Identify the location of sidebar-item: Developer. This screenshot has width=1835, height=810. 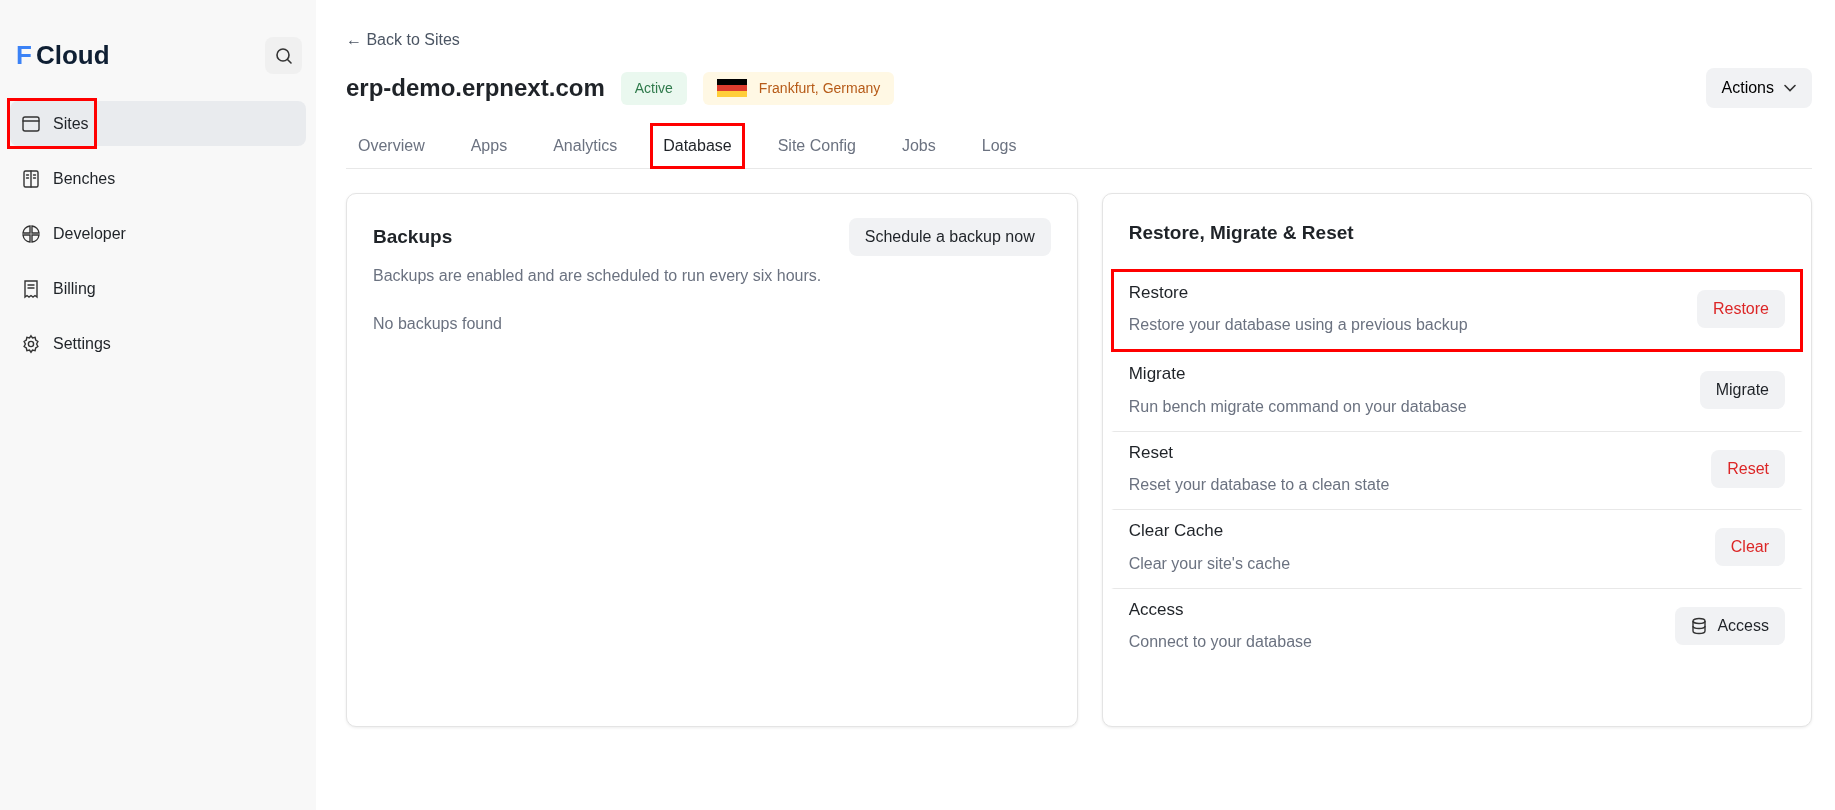
(158, 233).